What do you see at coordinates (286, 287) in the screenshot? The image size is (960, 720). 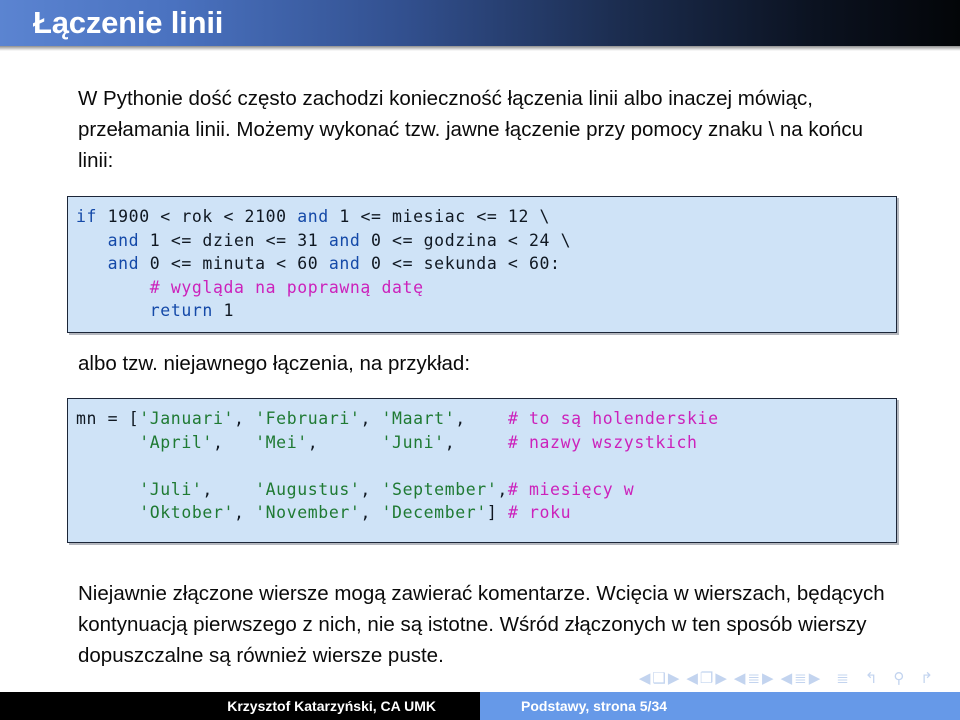 I see `code-token-cmt: # wygląda na poprawną datę` at bounding box center [286, 287].